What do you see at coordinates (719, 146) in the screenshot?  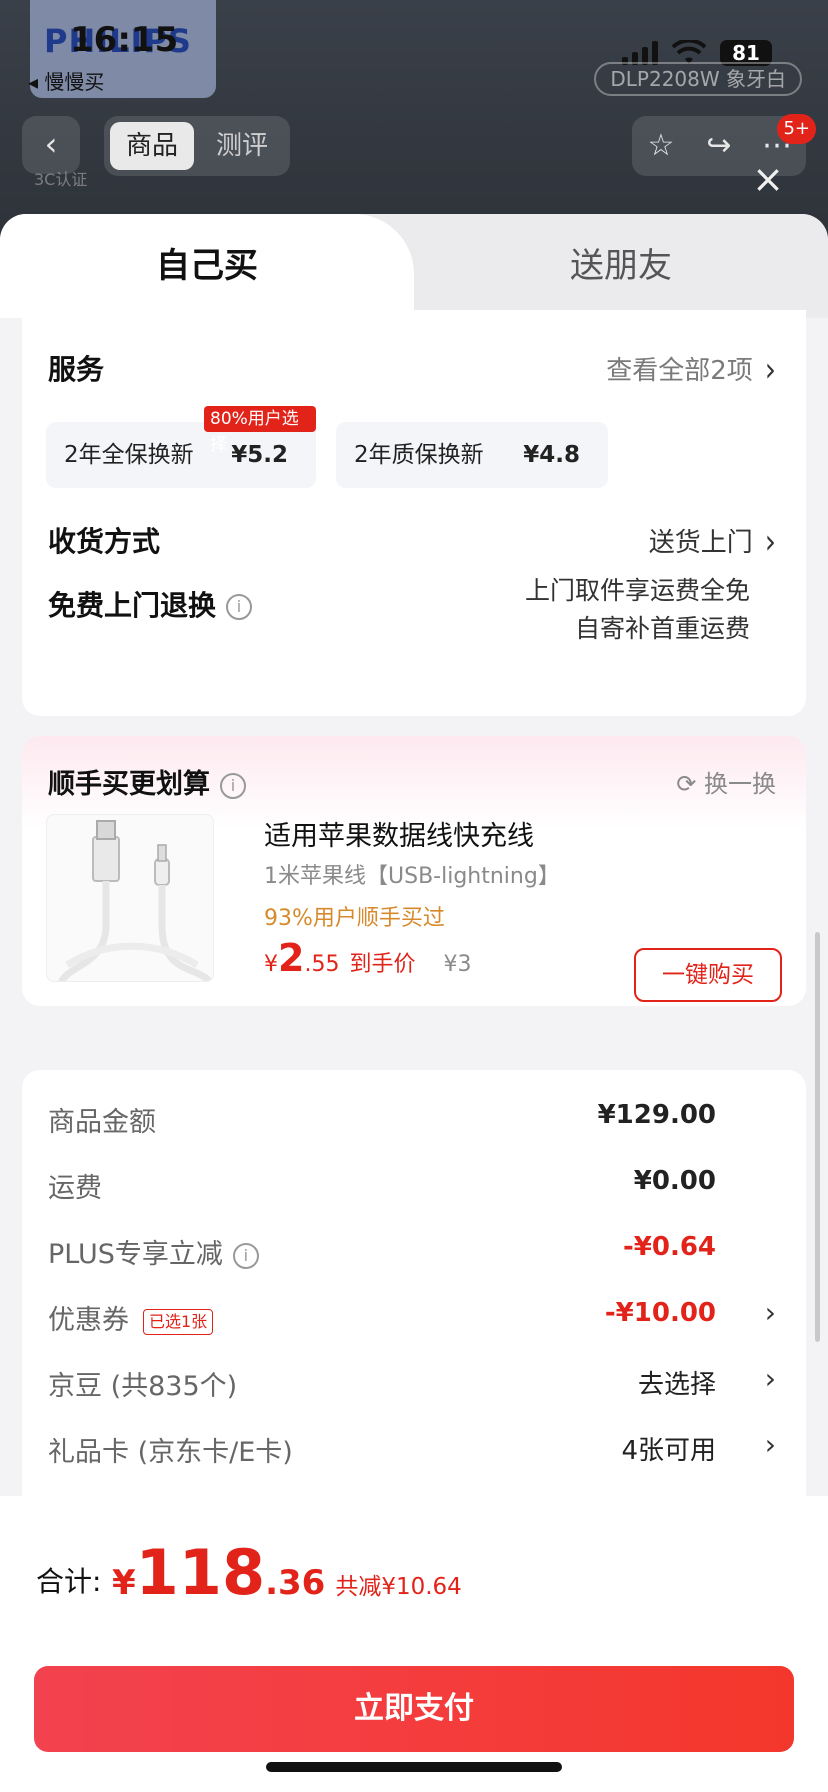 I see `share-icon: ↪` at bounding box center [719, 146].